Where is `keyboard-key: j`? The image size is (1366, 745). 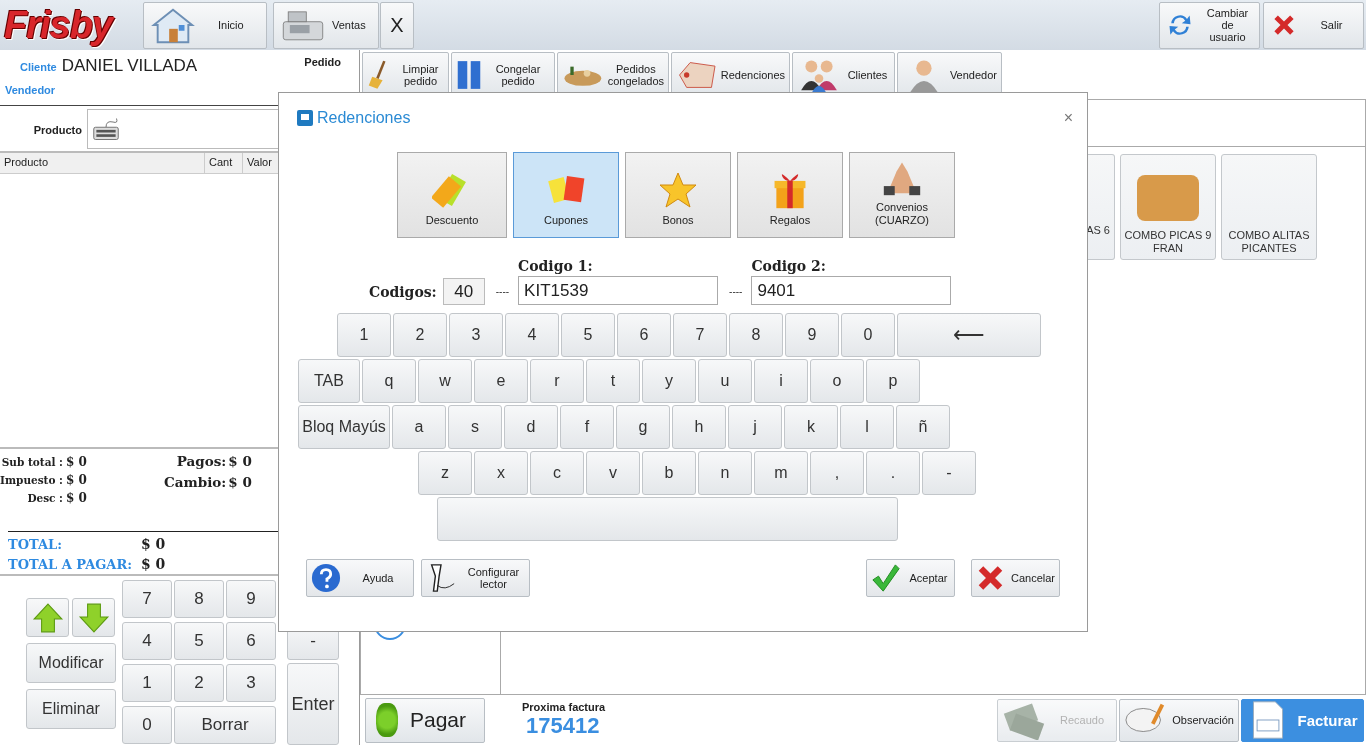 keyboard-key: j is located at coordinates (755, 427).